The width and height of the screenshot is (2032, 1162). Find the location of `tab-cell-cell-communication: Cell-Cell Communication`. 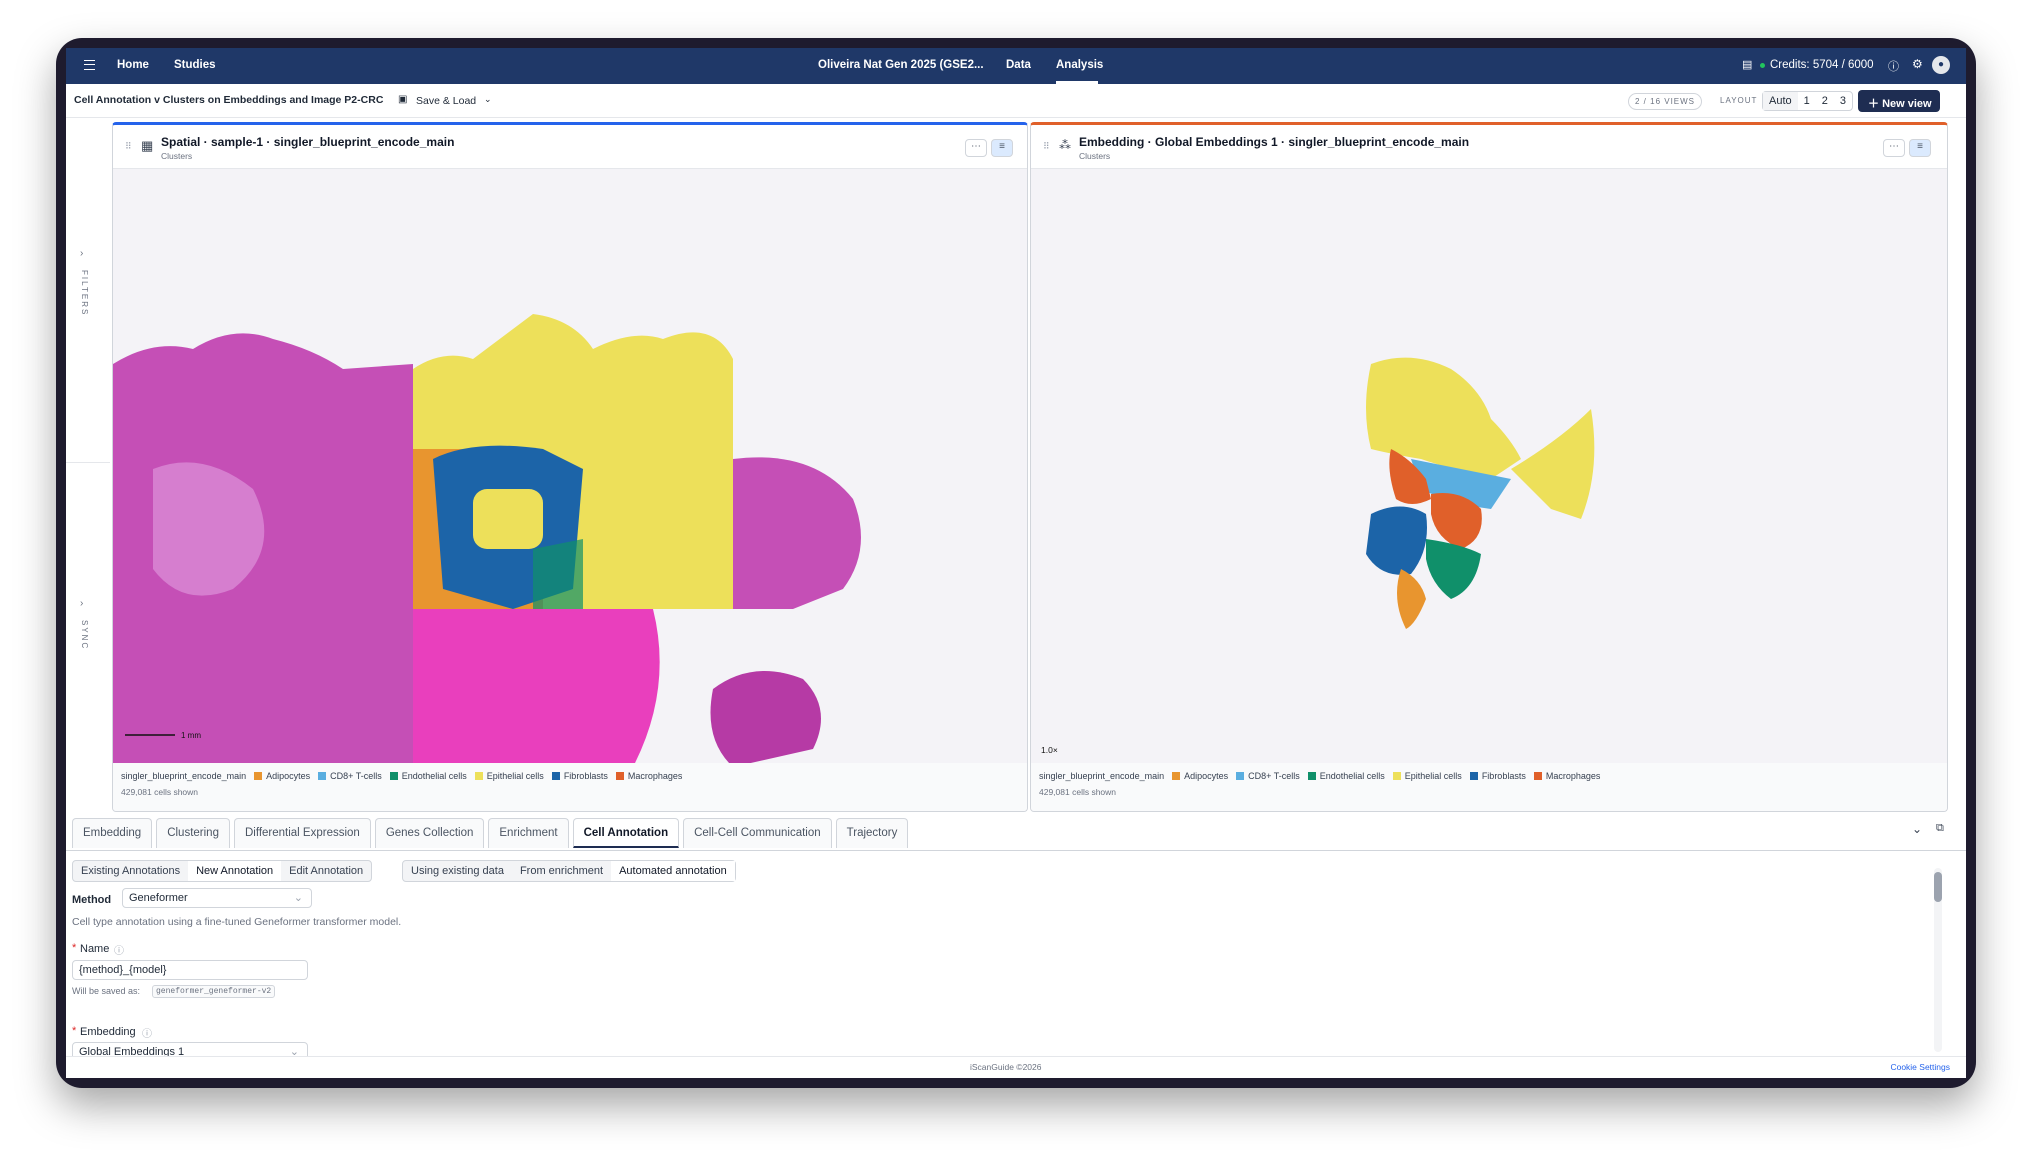

tab-cell-cell-communication: Cell-Cell Communication is located at coordinates (757, 833).